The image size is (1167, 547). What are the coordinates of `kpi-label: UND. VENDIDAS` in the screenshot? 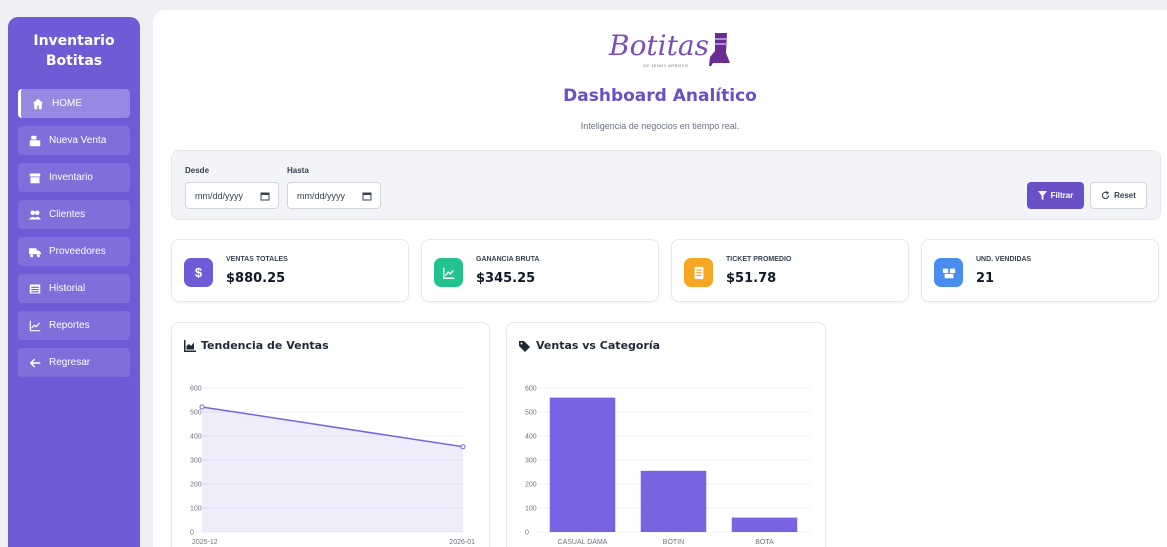 It's located at (1004, 259).